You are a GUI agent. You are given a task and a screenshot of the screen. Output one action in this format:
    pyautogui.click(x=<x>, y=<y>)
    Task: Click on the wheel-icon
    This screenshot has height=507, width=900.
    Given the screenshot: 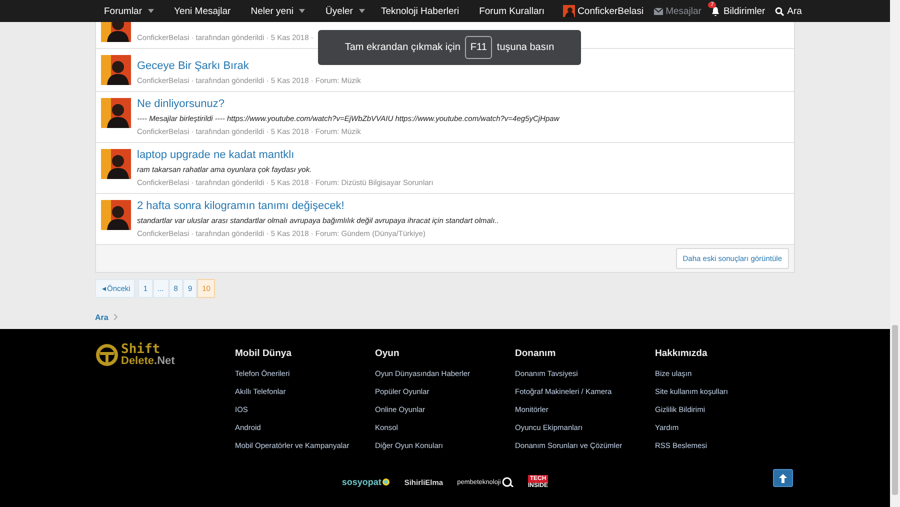 What is the action you would take?
    pyautogui.click(x=107, y=355)
    